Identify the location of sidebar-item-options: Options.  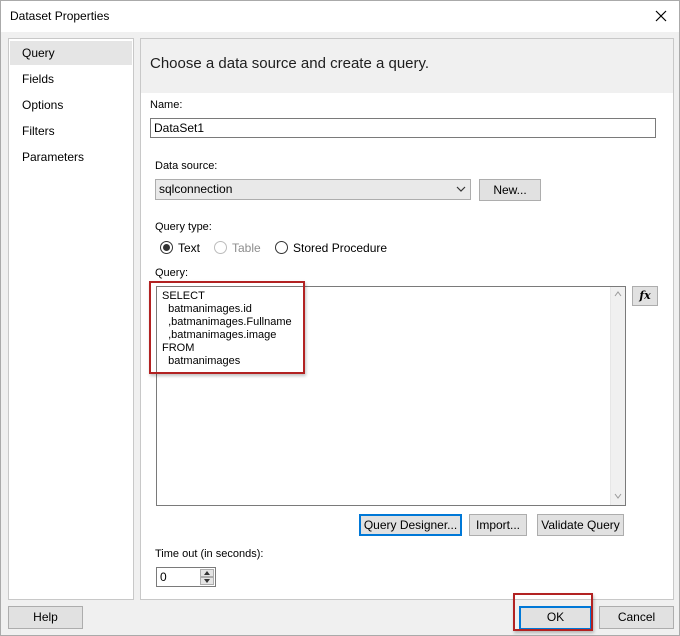
(71, 105).